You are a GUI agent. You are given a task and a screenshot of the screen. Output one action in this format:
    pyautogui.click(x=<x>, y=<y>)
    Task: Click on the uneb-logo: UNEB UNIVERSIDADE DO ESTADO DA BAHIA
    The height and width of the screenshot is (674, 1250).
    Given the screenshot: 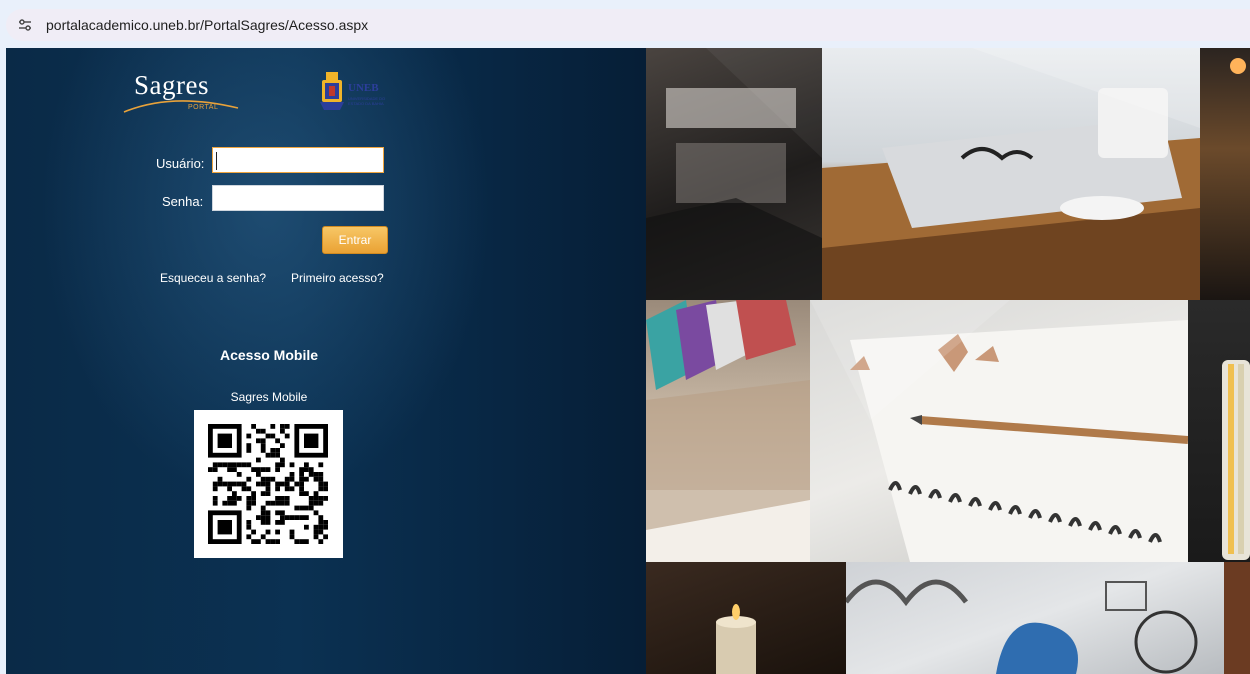 What is the action you would take?
    pyautogui.click(x=360, y=94)
    